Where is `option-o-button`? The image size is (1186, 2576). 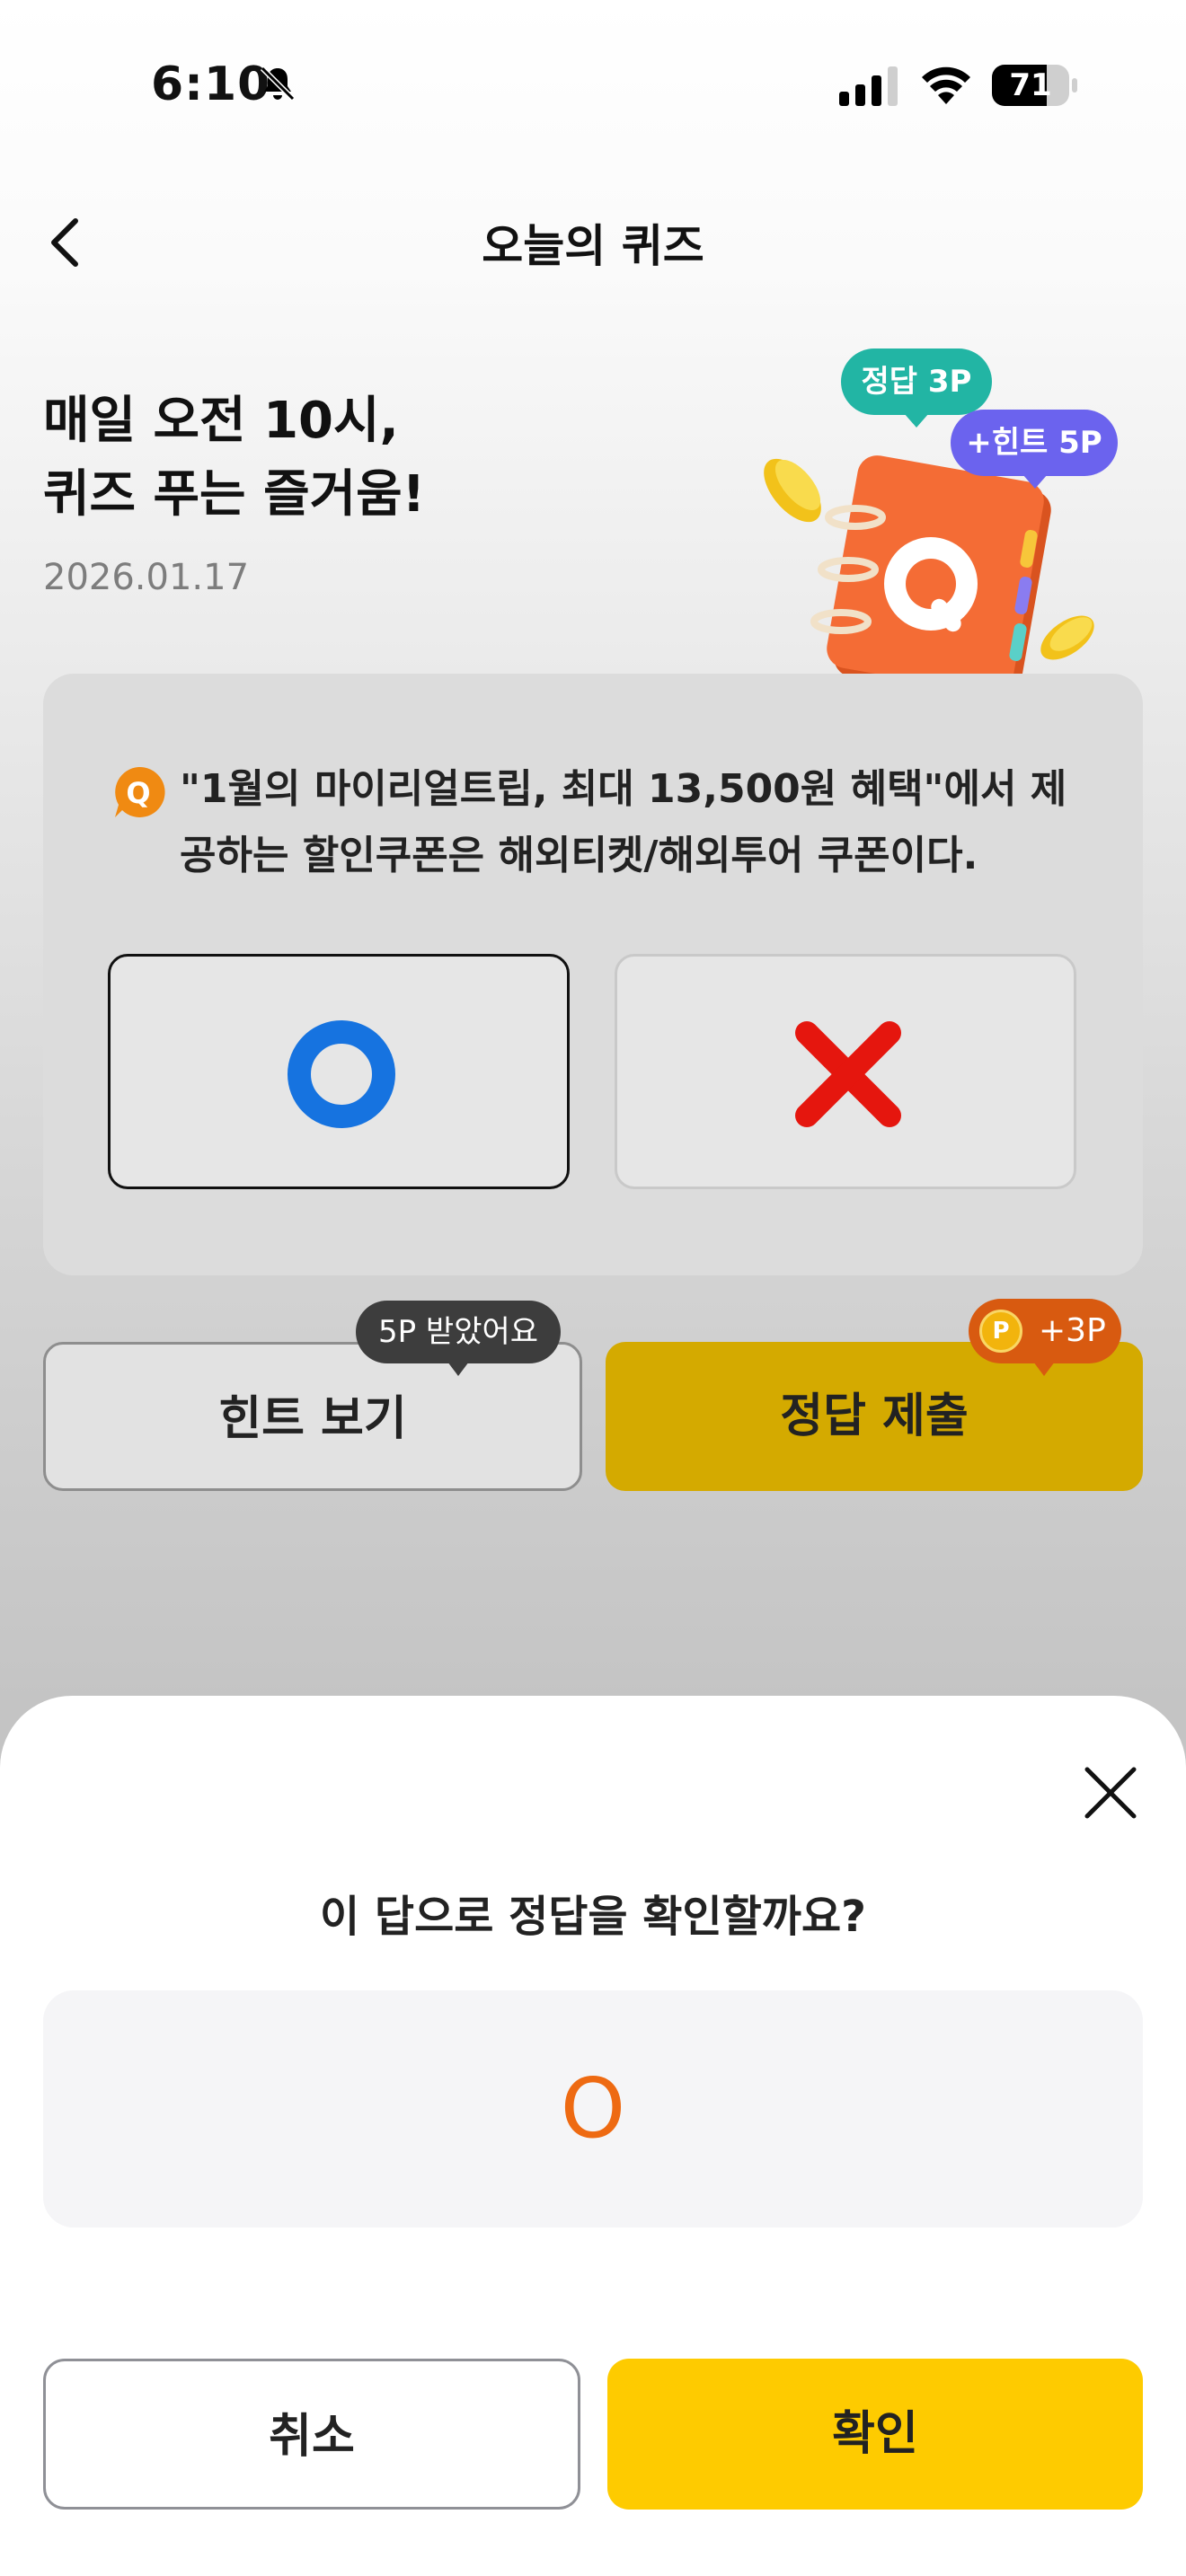
option-o-button is located at coordinates (339, 1071).